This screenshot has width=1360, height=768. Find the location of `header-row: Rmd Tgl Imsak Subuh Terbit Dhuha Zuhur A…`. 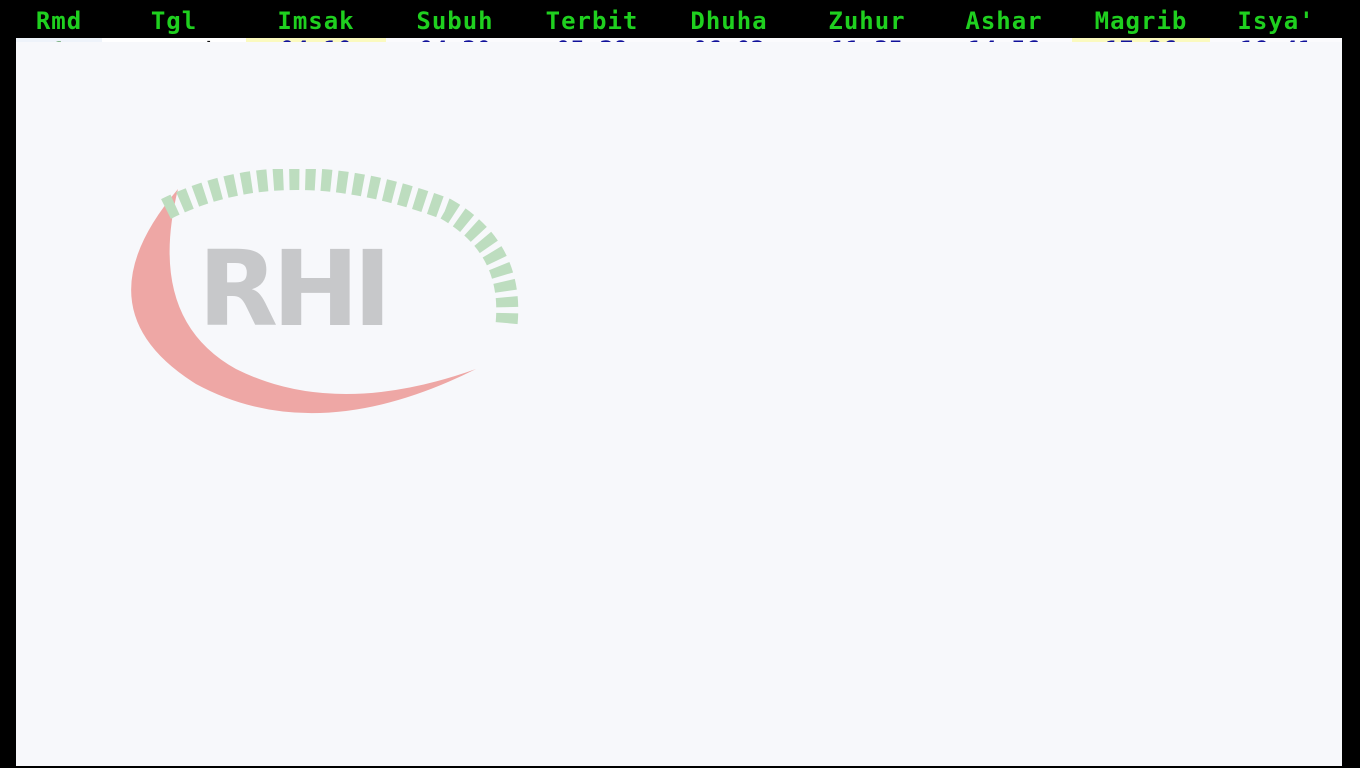

header-row: Rmd Tgl Imsak Subuh Terbit Dhuha Zuhur A… is located at coordinates (679, 21).